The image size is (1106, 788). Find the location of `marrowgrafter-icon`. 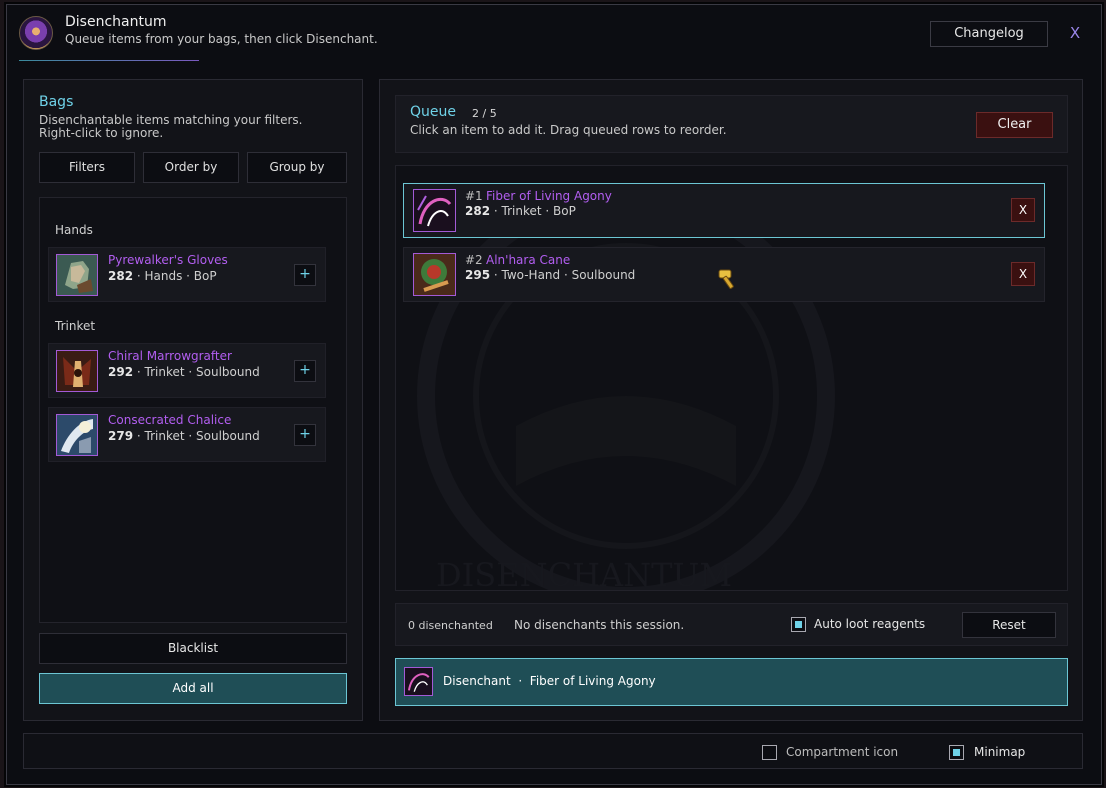

marrowgrafter-icon is located at coordinates (77, 371).